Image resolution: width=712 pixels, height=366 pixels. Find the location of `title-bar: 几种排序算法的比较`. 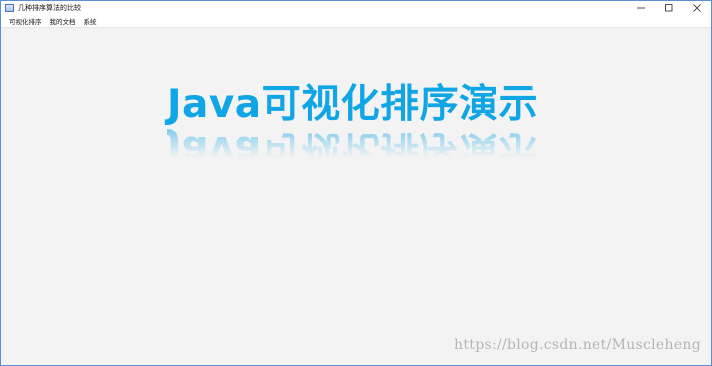

title-bar: 几种排序算法的比较 is located at coordinates (356, 8).